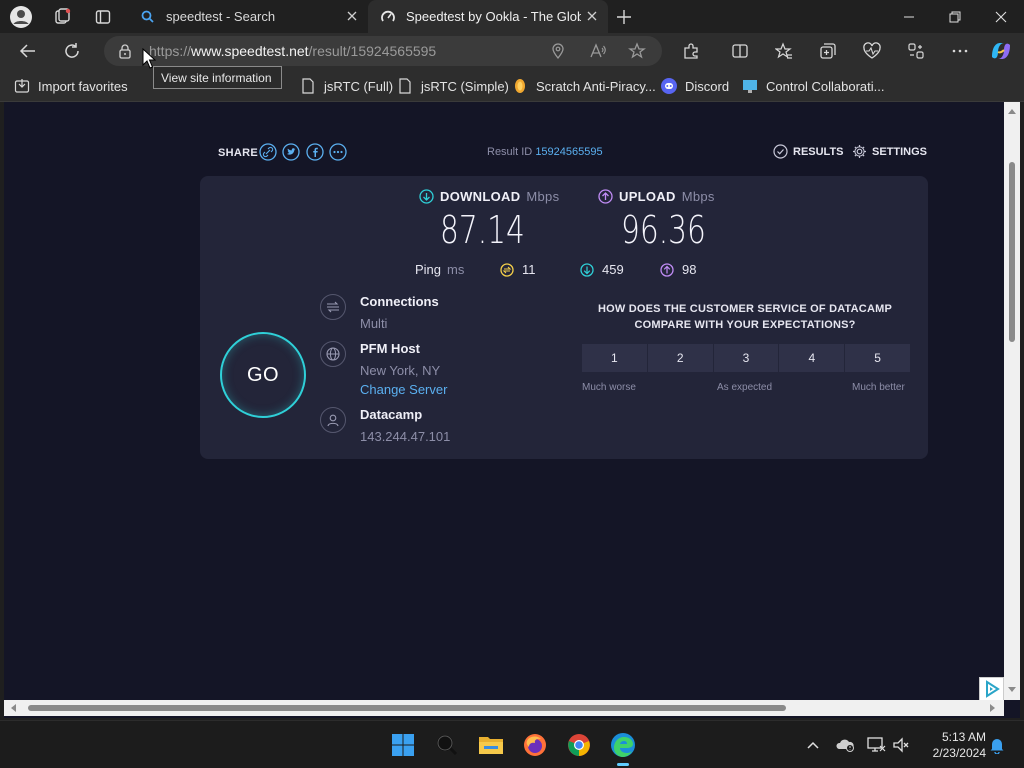 The image size is (1024, 768). What do you see at coordinates (315, 152) in the screenshot?
I see `facebook-icon` at bounding box center [315, 152].